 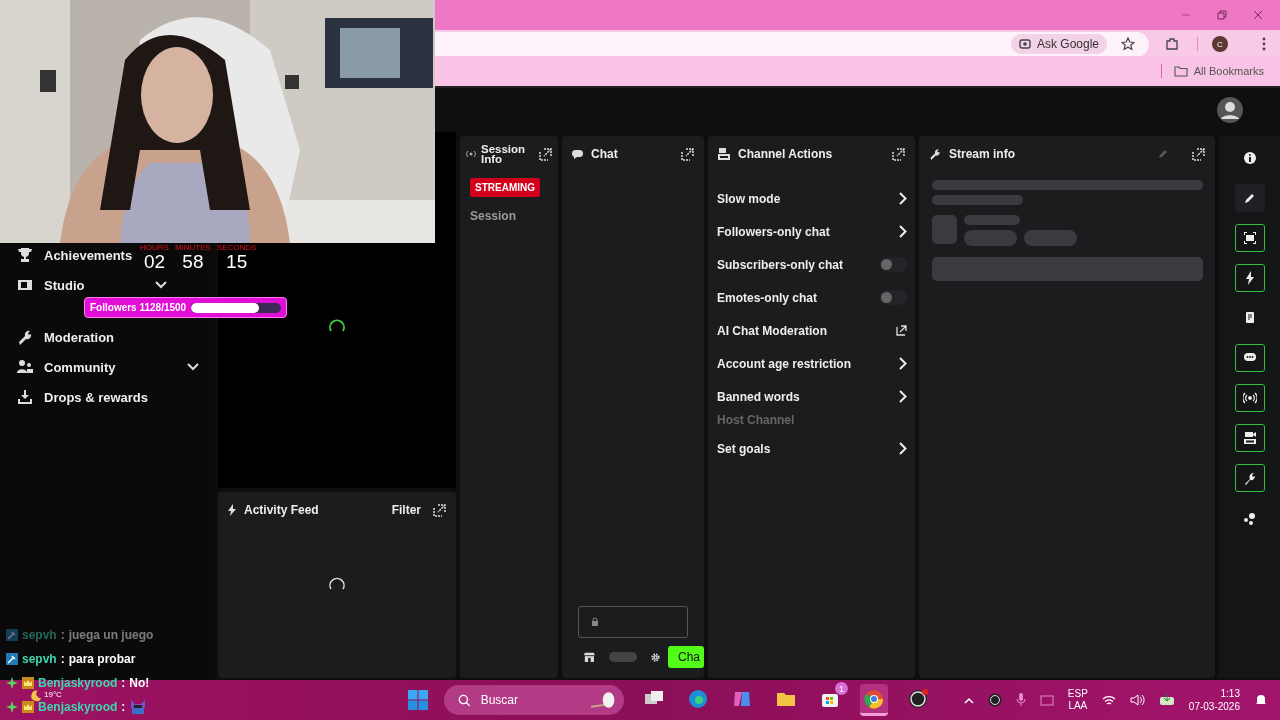 What do you see at coordinates (418, 700) in the screenshot?
I see `start-icon` at bounding box center [418, 700].